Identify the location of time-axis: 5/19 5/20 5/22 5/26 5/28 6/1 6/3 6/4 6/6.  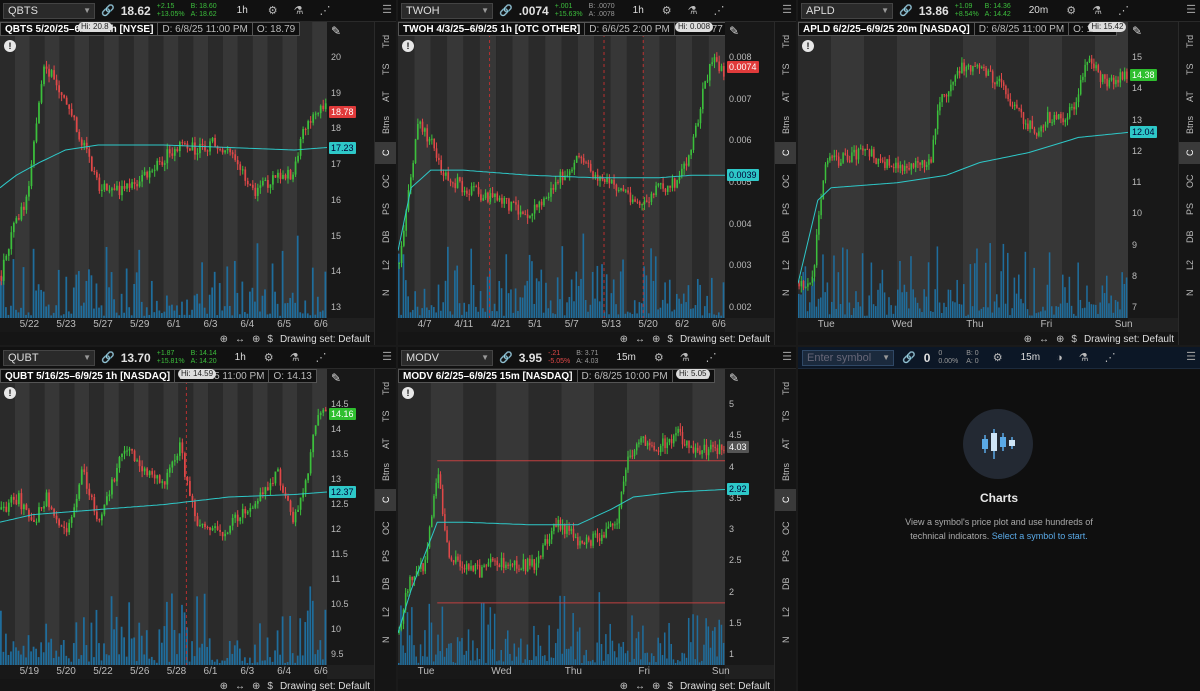
(164, 672).